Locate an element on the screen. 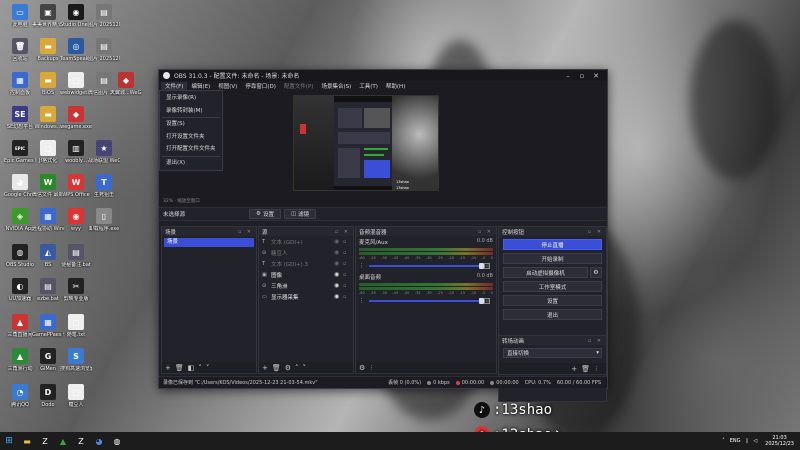  desktop-icon: S 搜狗高速浏览器 is located at coordinates (76, 360).